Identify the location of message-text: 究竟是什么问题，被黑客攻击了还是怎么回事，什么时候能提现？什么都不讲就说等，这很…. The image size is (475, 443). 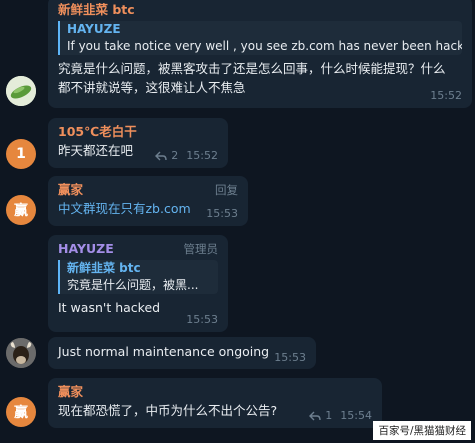
(252, 78).